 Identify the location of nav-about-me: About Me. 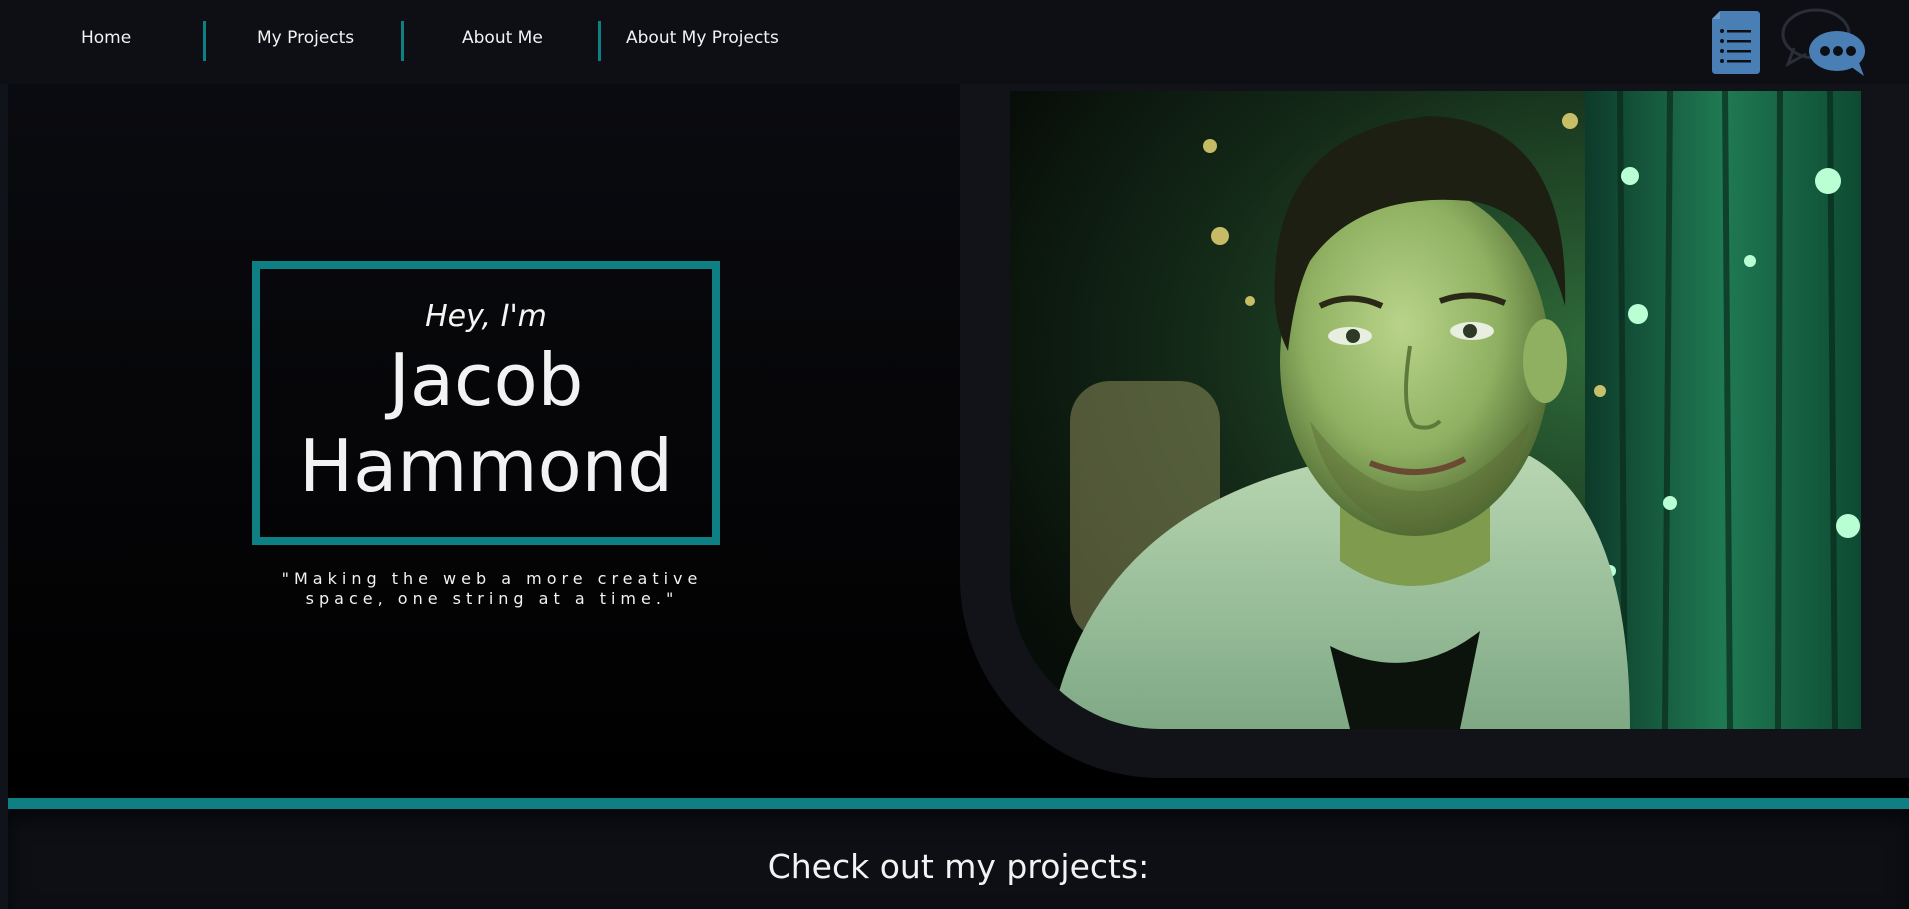
(502, 38).